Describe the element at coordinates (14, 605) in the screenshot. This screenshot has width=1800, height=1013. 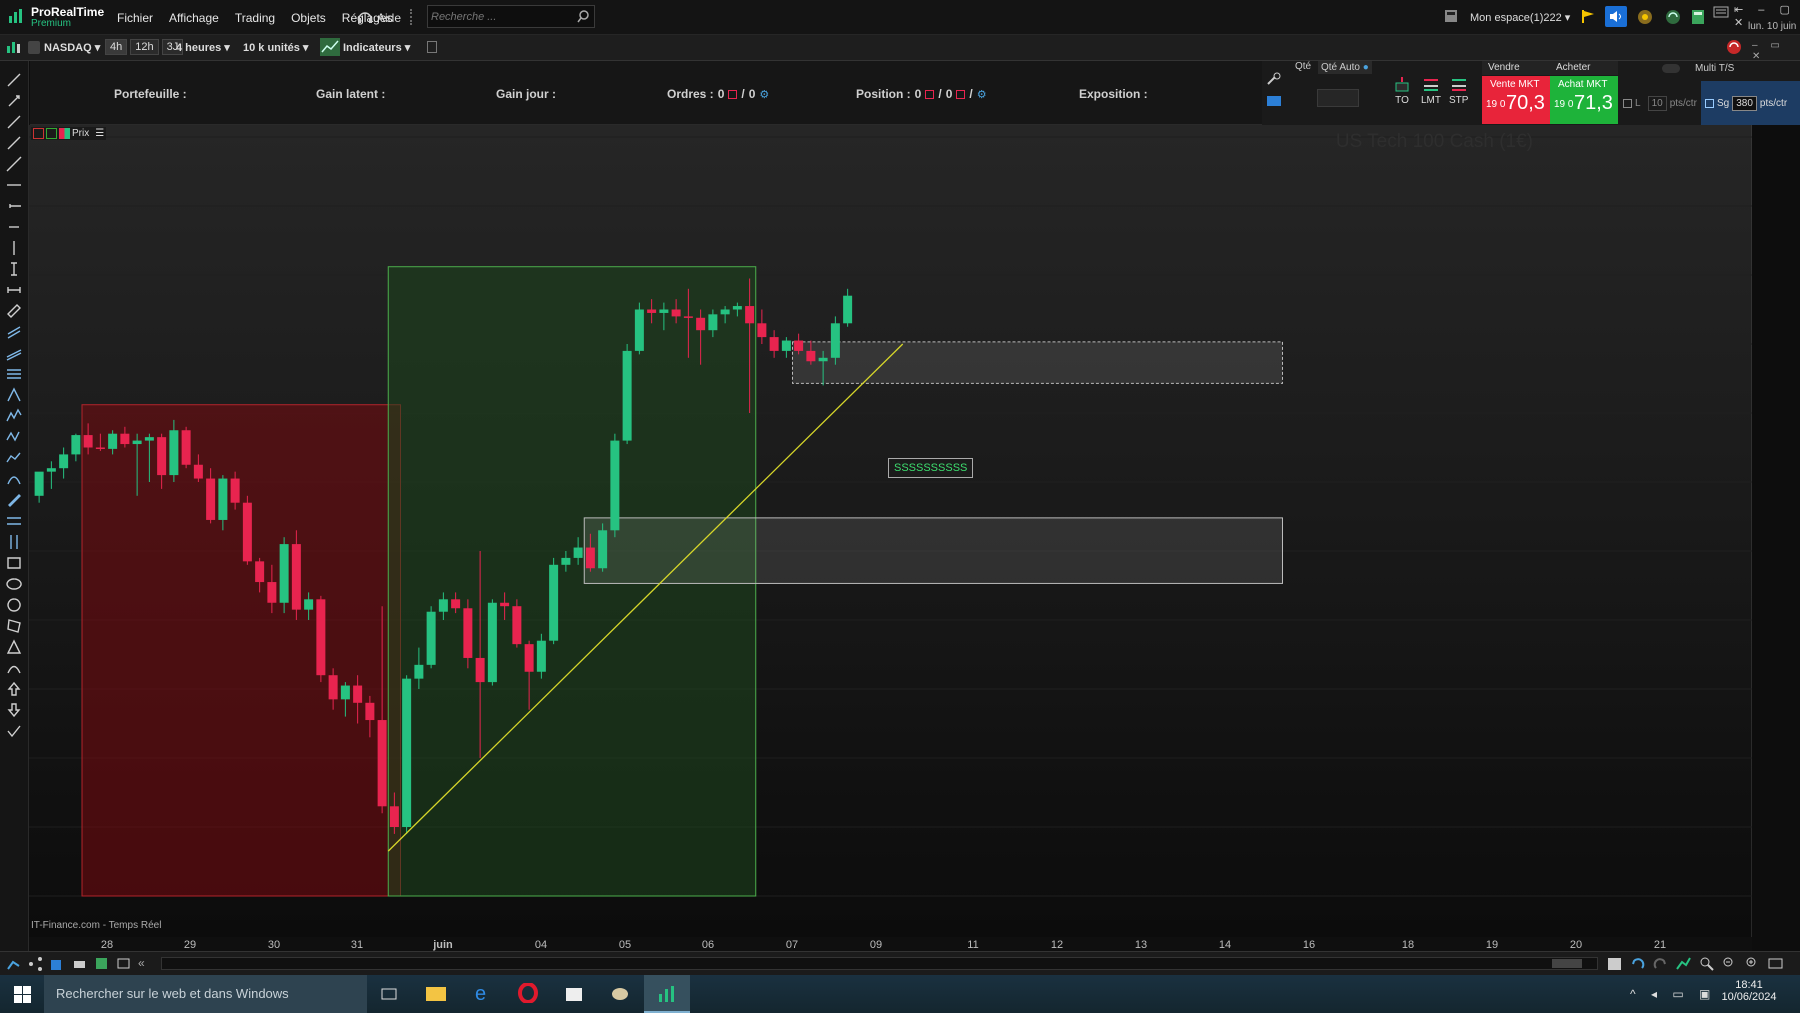
I see `circle-tool-icon` at that location.